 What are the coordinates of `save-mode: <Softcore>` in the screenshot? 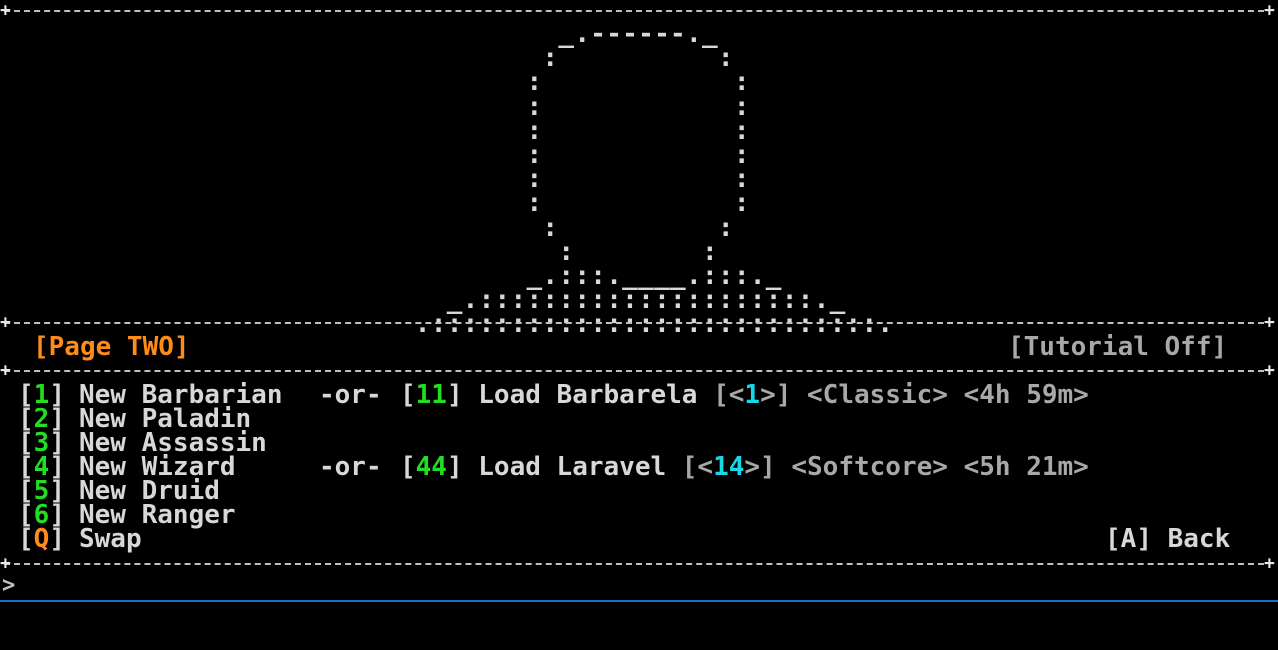 It's located at (869, 467).